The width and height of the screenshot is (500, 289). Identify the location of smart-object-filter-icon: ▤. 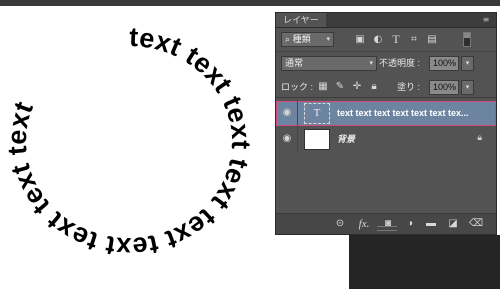
(432, 40).